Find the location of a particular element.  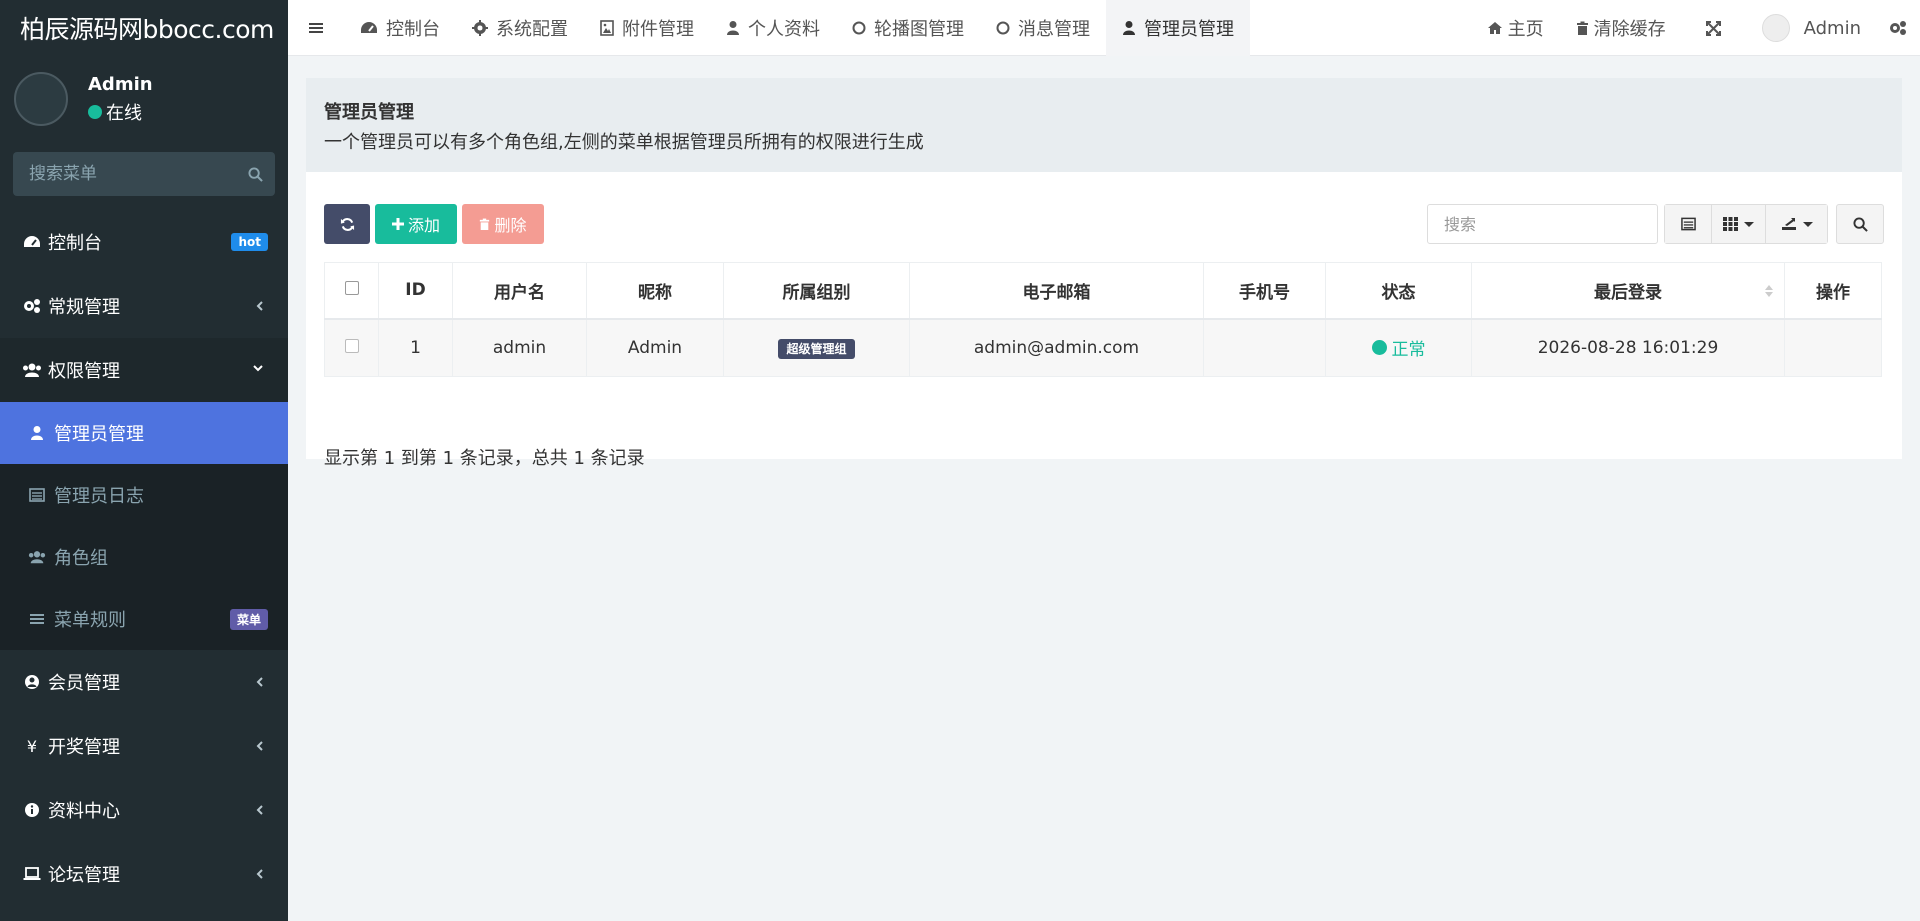

pagination-info: 显示第 1 到第 1 条记录，总共 1 条记录 is located at coordinates (484, 458).